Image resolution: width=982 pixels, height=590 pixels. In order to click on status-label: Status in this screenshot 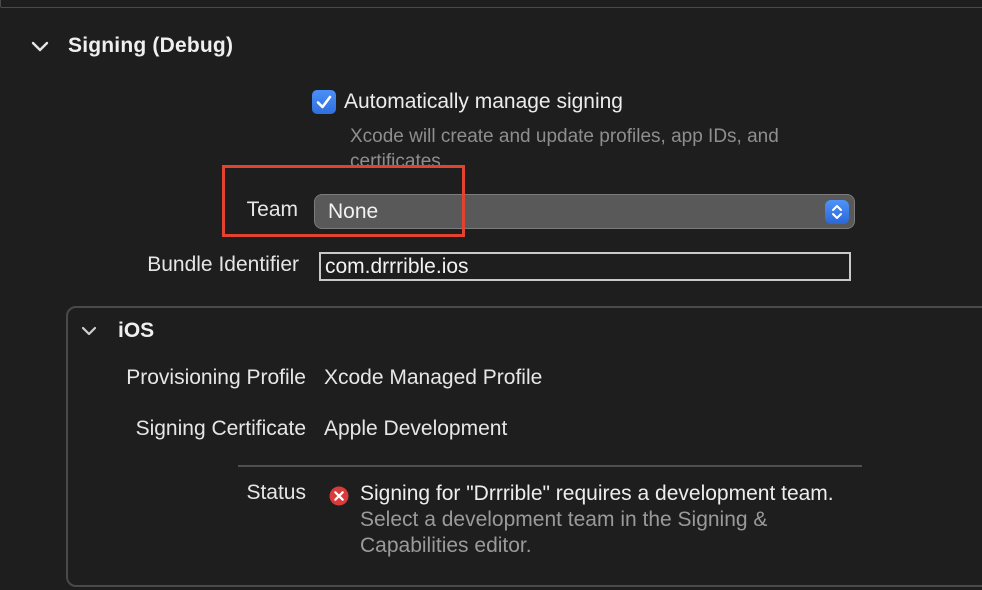, I will do `click(276, 492)`.